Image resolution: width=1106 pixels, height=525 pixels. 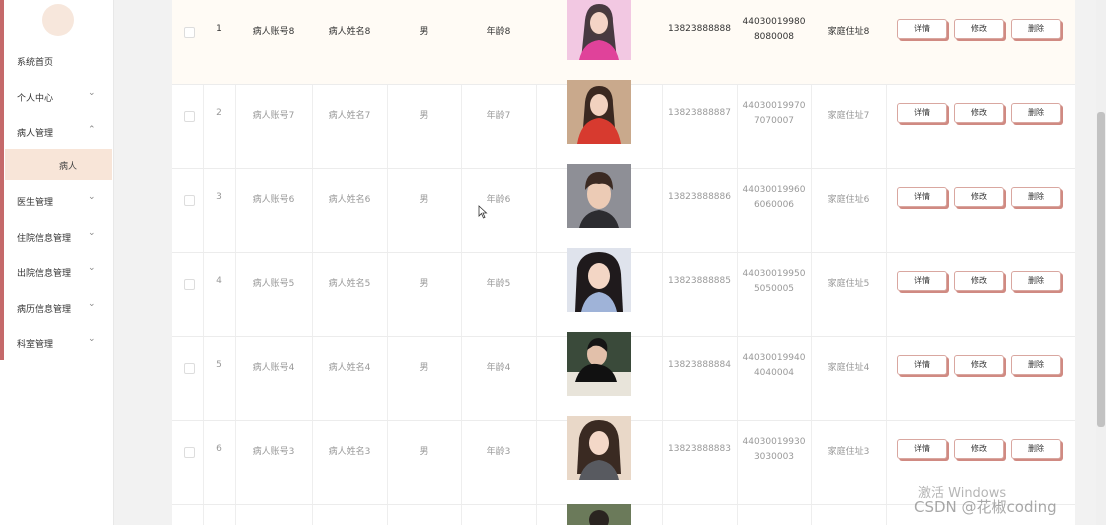 I want to click on sidebar-item-admission-management: 住院信息管理 ⌄, so click(x=56, y=236).